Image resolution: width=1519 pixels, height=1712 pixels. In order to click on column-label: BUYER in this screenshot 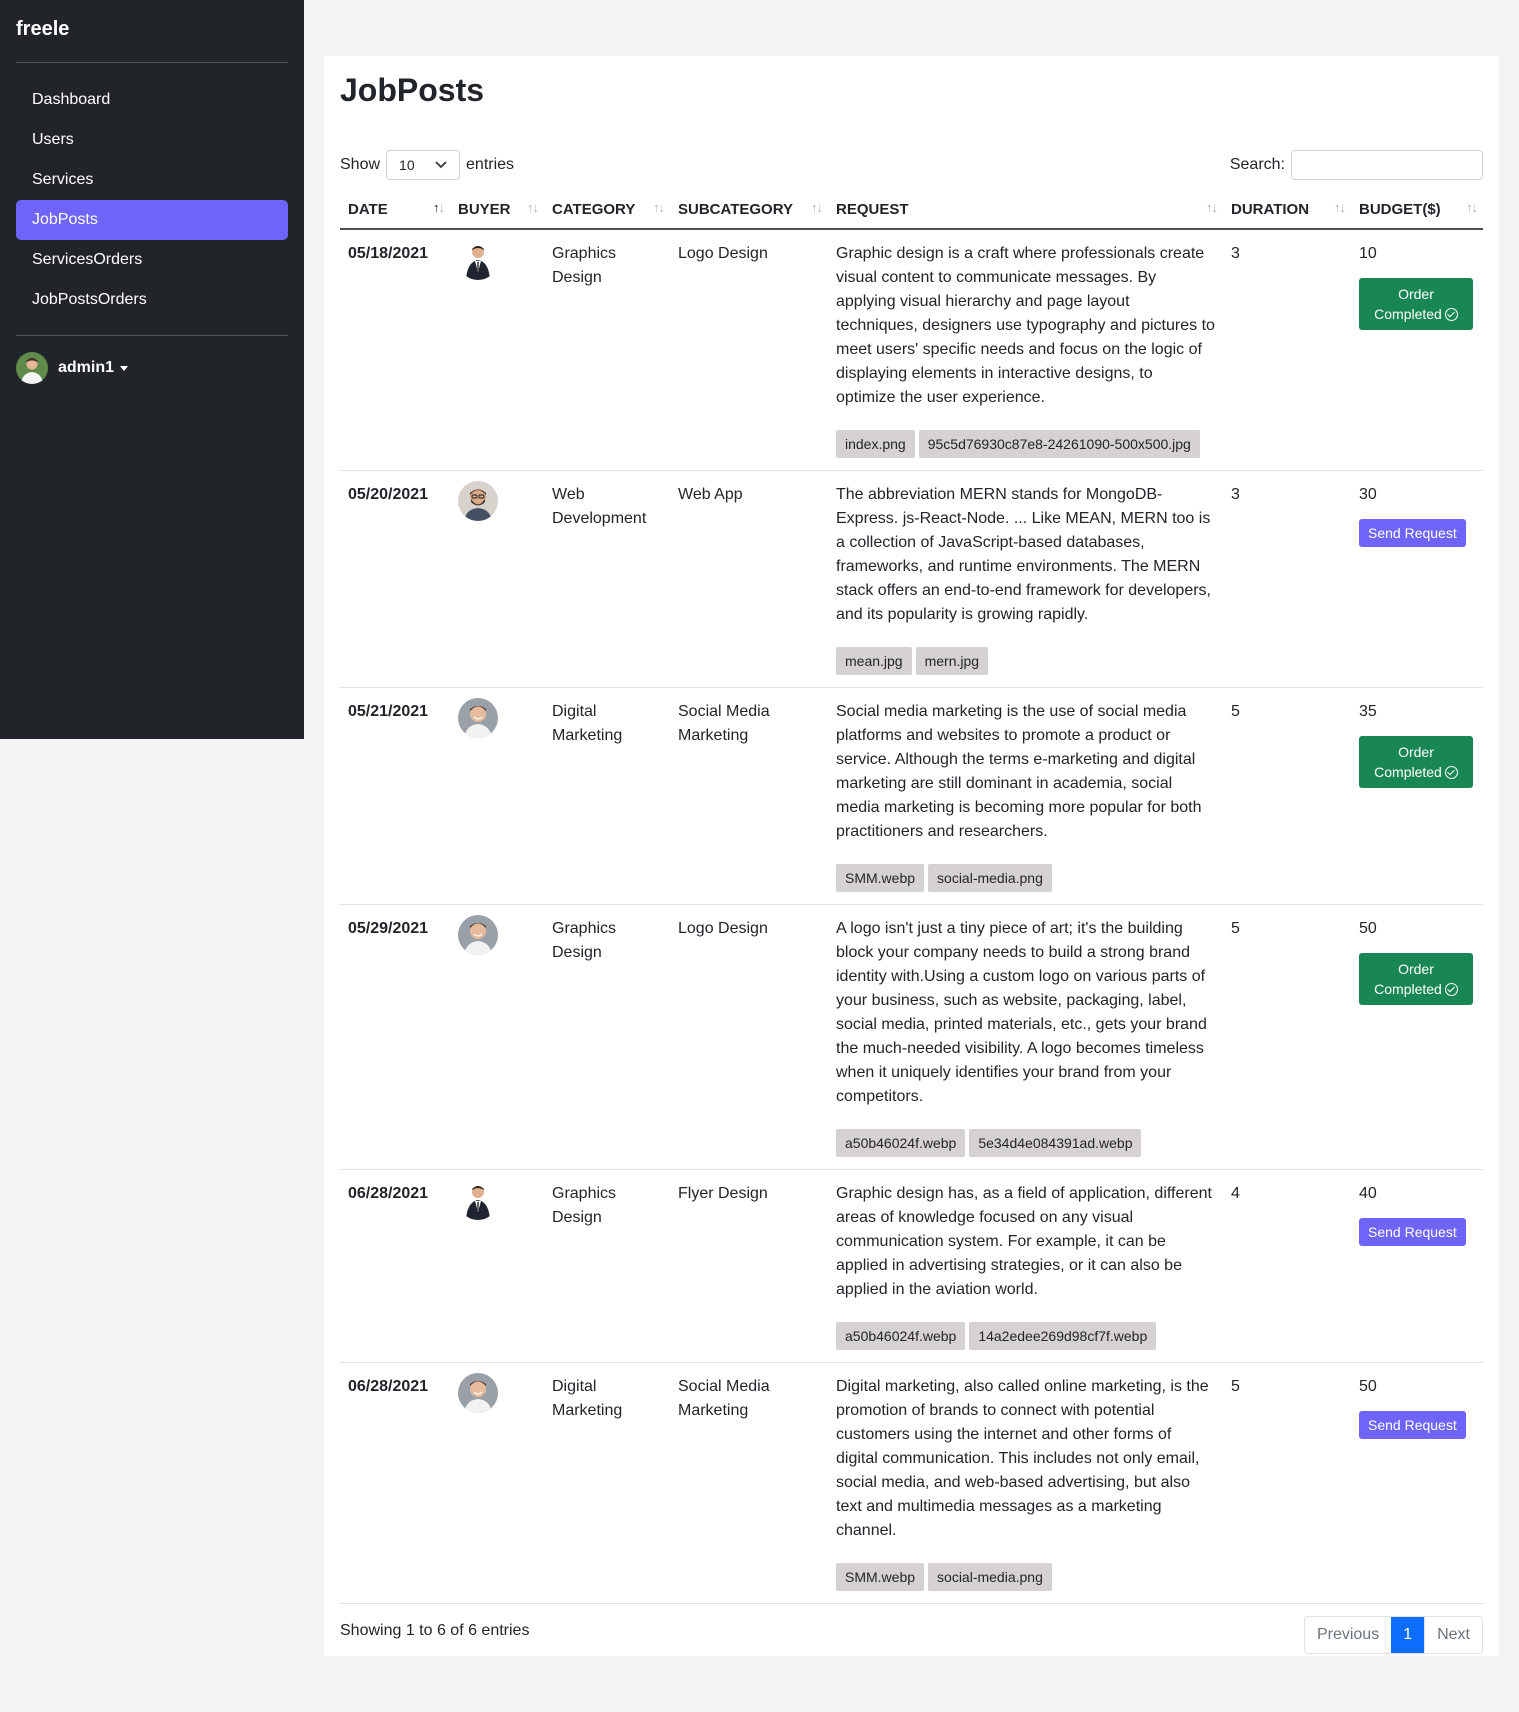, I will do `click(484, 209)`.